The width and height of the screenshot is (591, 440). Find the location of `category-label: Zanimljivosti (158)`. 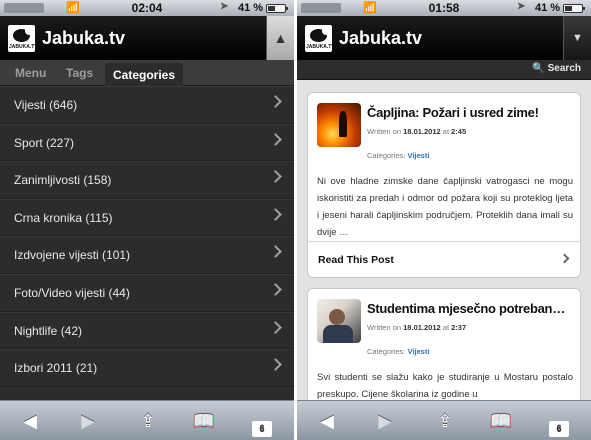

category-label: Zanimljivosti (158) is located at coordinates (63, 180).